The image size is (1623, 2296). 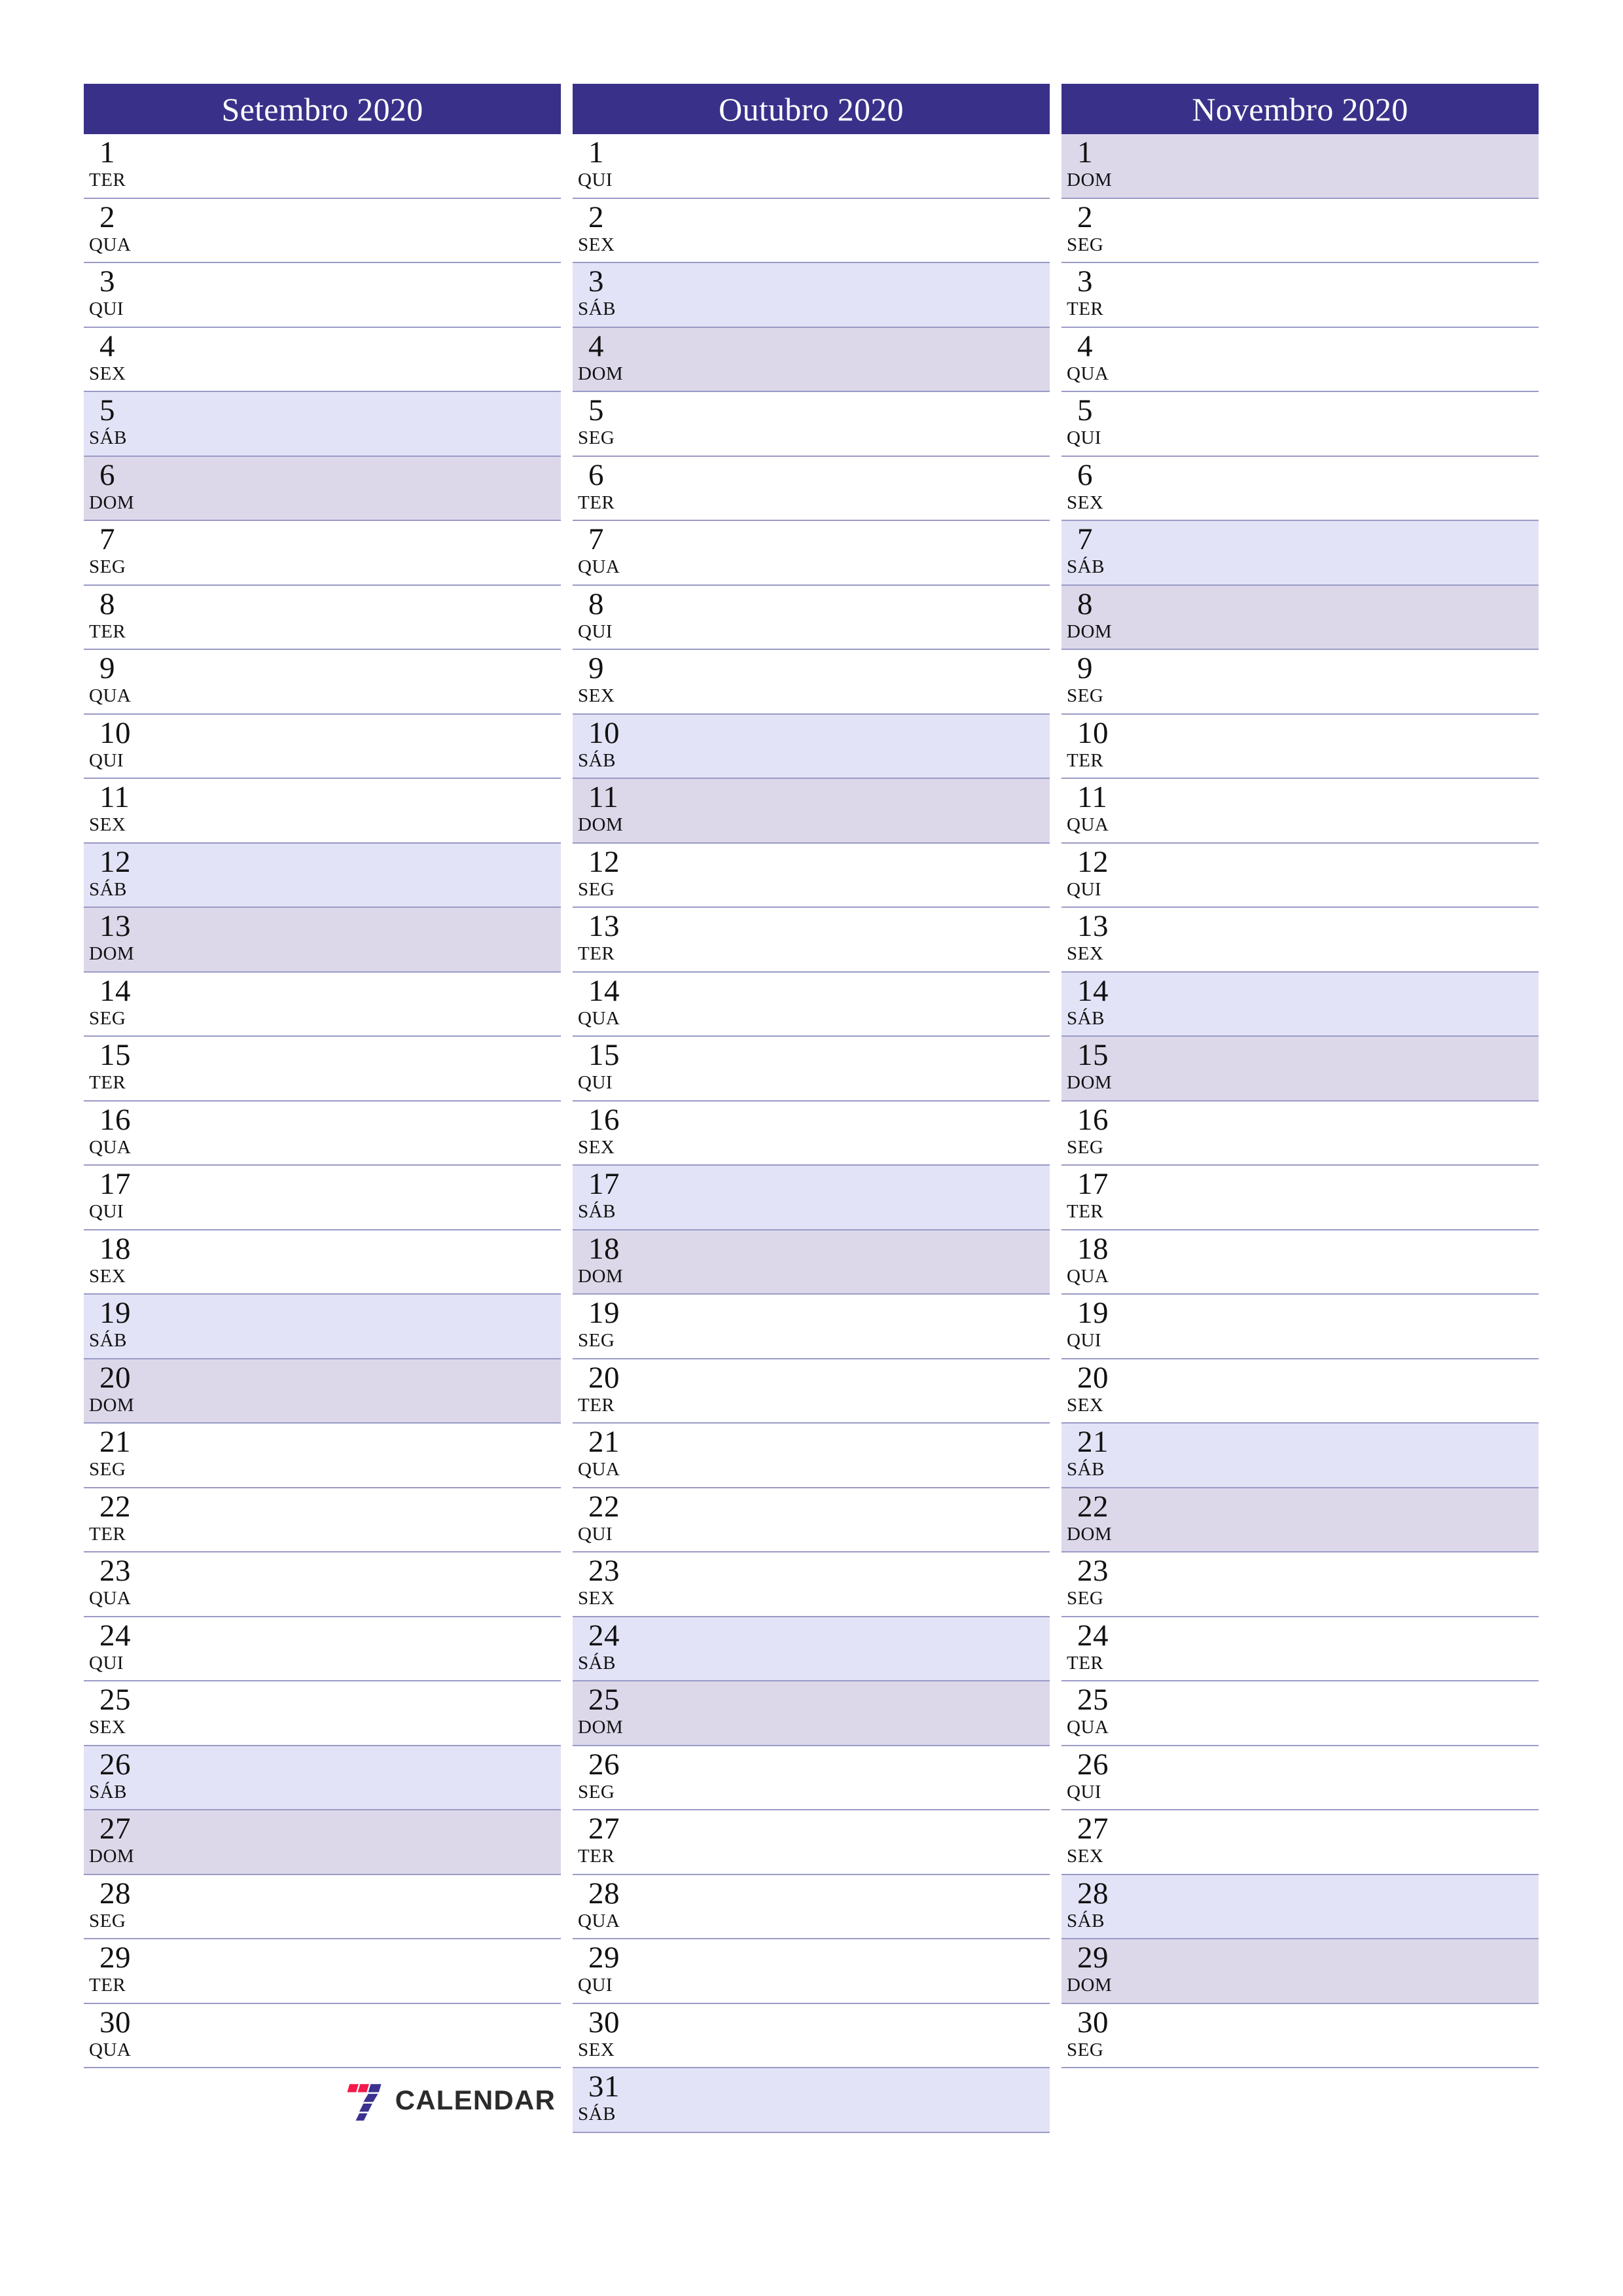 What do you see at coordinates (1300, 1133) in the screenshot?
I see `day-row: 16 SEG` at bounding box center [1300, 1133].